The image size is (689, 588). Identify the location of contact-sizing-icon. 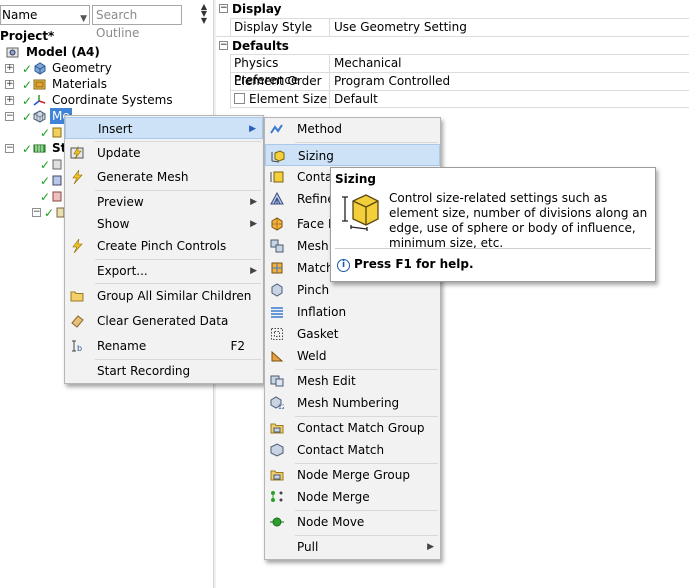
(277, 177).